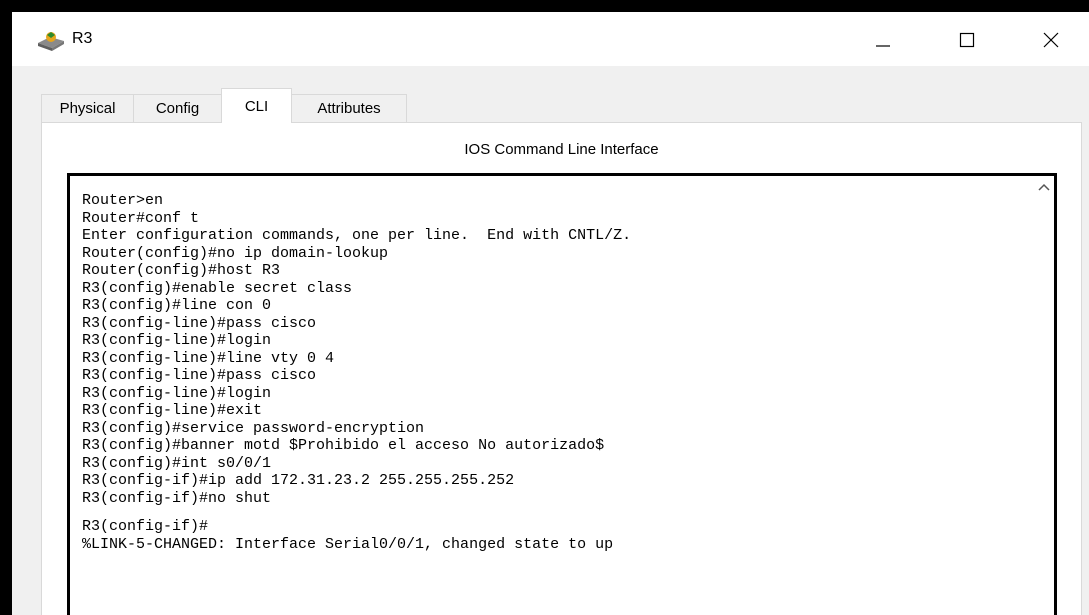  Describe the element at coordinates (51, 41) in the screenshot. I see `router-app-icon` at that location.